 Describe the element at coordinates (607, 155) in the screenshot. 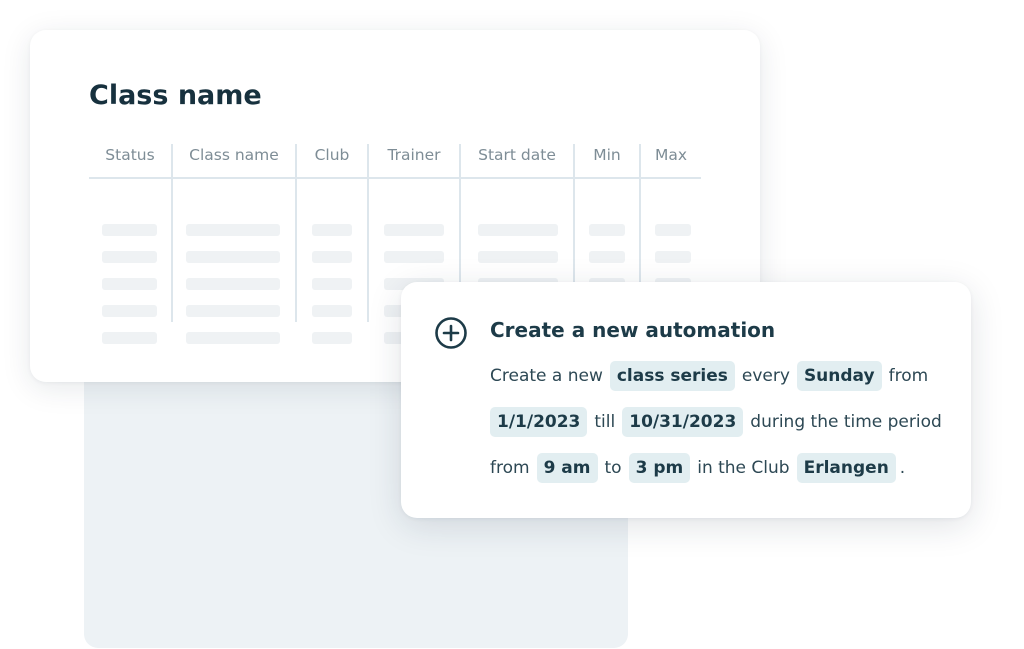

I see `column-header-min: Min` at that location.